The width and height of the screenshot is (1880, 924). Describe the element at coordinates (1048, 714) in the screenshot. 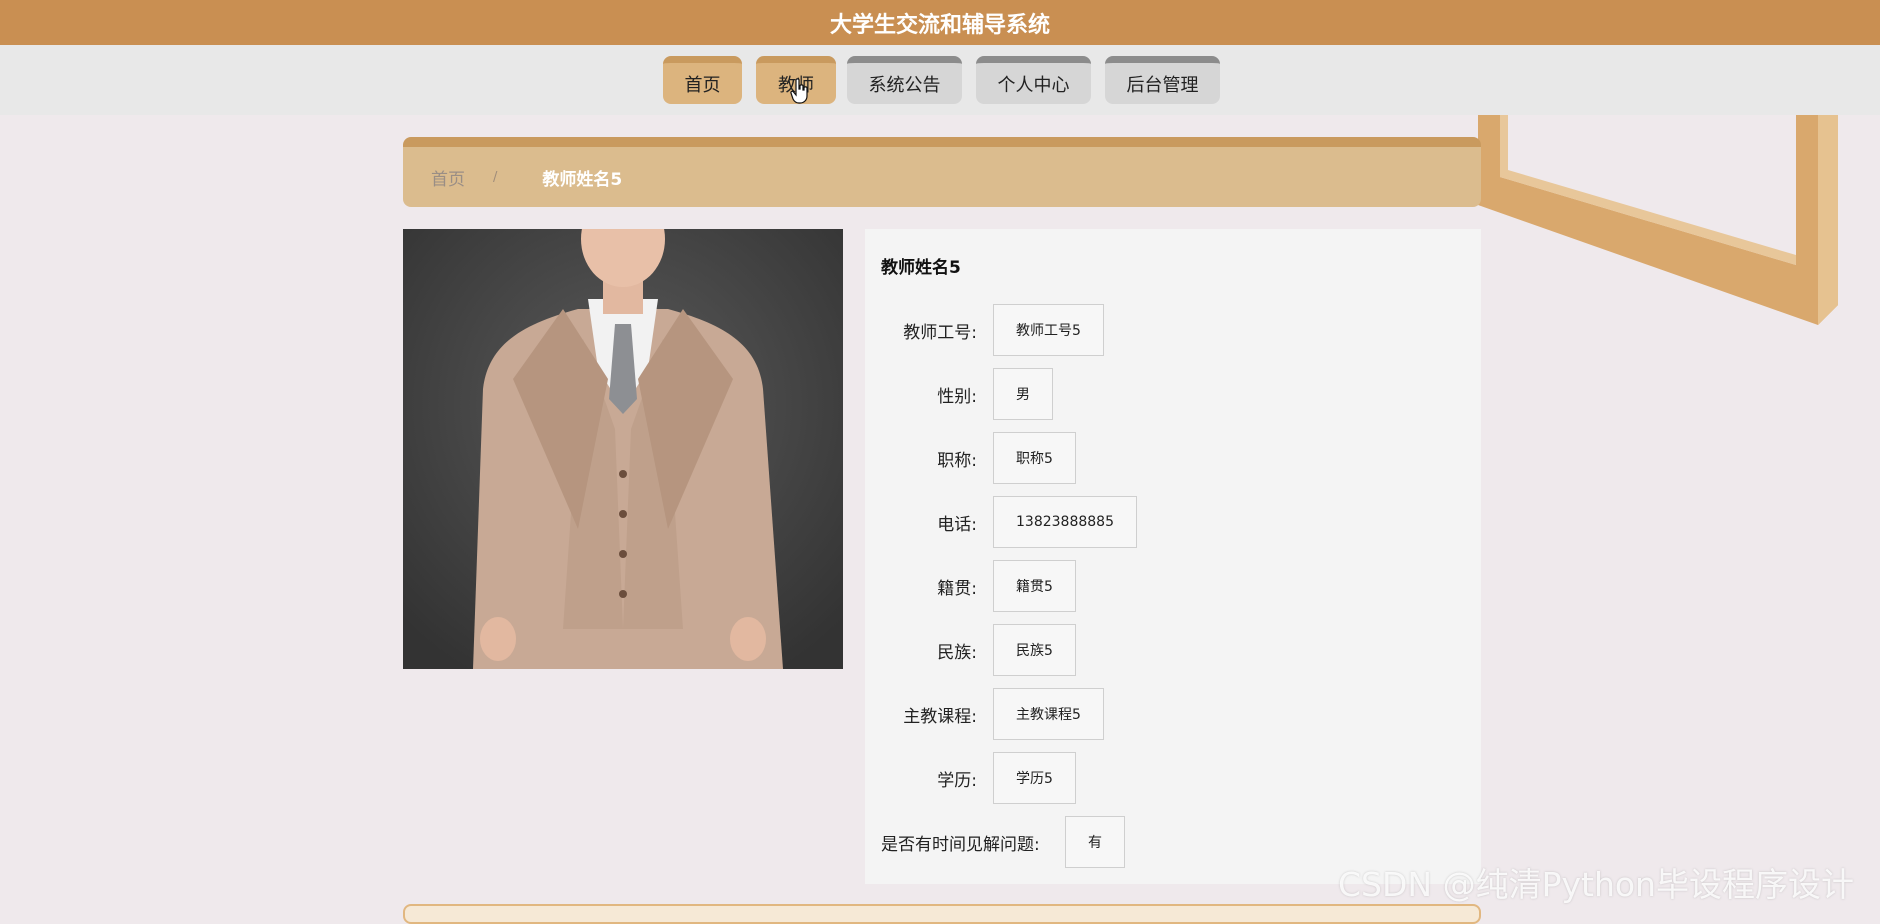

I see `field-value: 主教课程5` at that location.